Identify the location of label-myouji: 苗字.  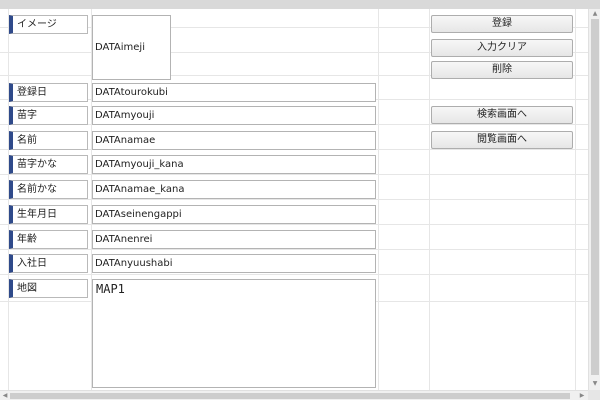
(48, 115).